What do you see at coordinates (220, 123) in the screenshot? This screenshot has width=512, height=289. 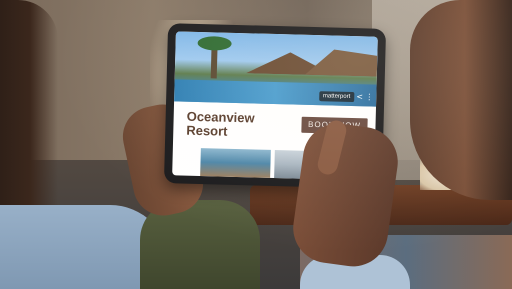 I see `resort-title: Oceanview Resort` at bounding box center [220, 123].